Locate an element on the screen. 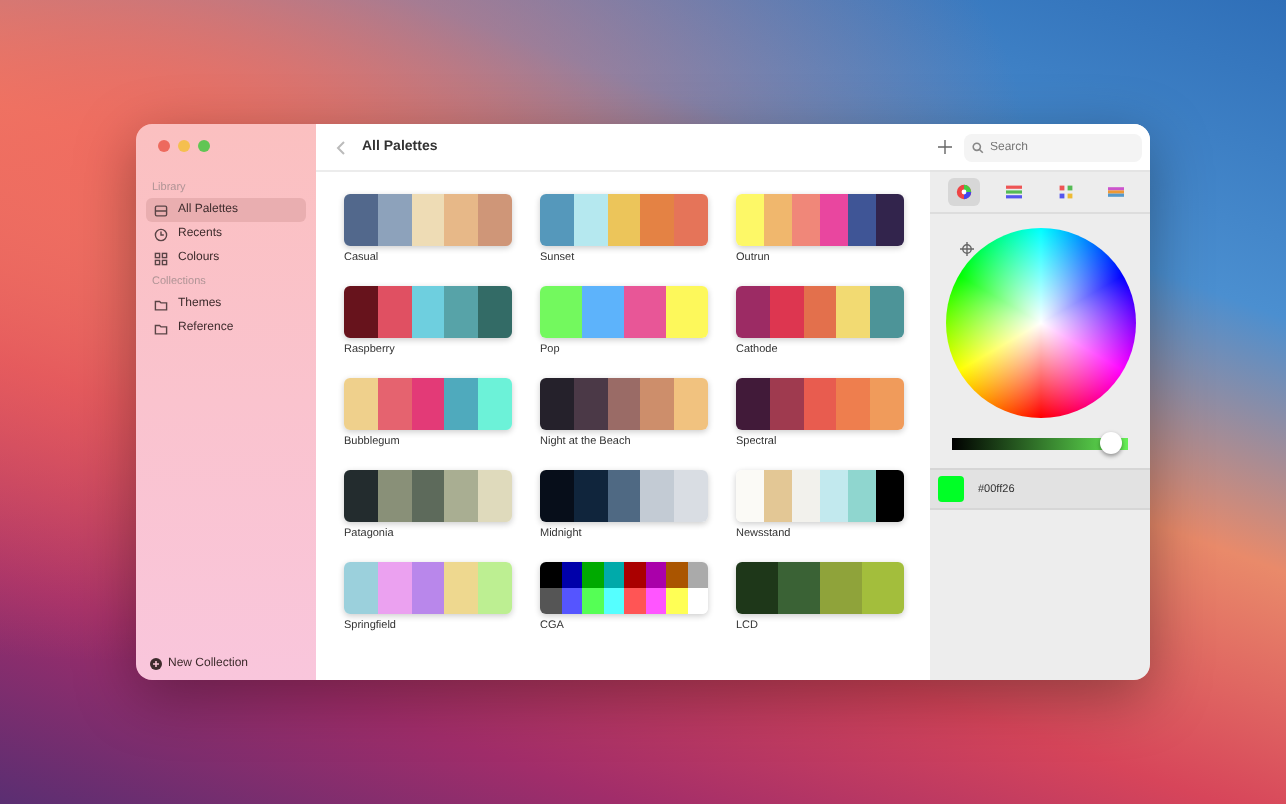  add-button is located at coordinates (945, 147).